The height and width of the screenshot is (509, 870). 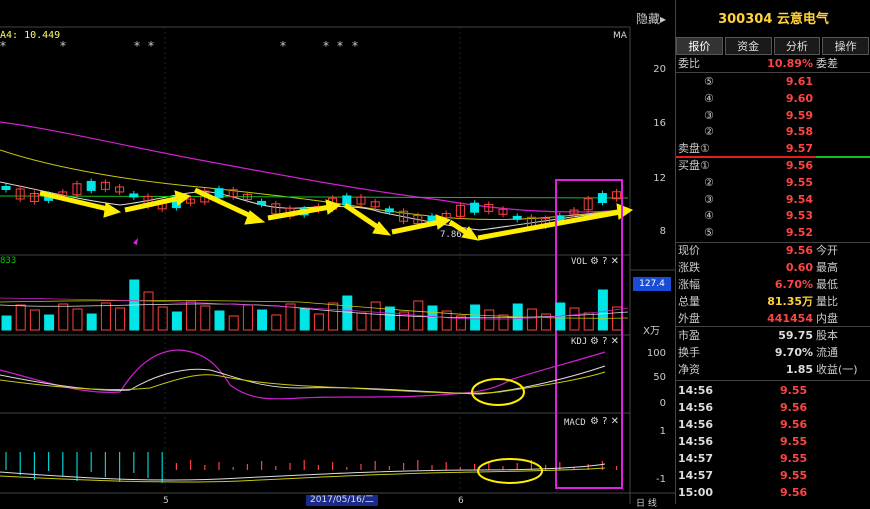 What do you see at coordinates (773, 200) in the screenshot?
I see `bid-row: ③ 9.54` at bounding box center [773, 200].